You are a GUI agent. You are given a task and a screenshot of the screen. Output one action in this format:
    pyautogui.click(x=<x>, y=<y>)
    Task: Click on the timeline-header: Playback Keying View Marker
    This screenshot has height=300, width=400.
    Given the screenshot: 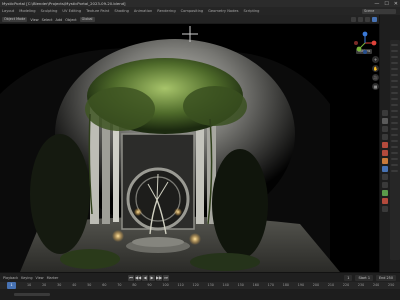 What is the action you would take?
    pyautogui.click(x=200, y=277)
    